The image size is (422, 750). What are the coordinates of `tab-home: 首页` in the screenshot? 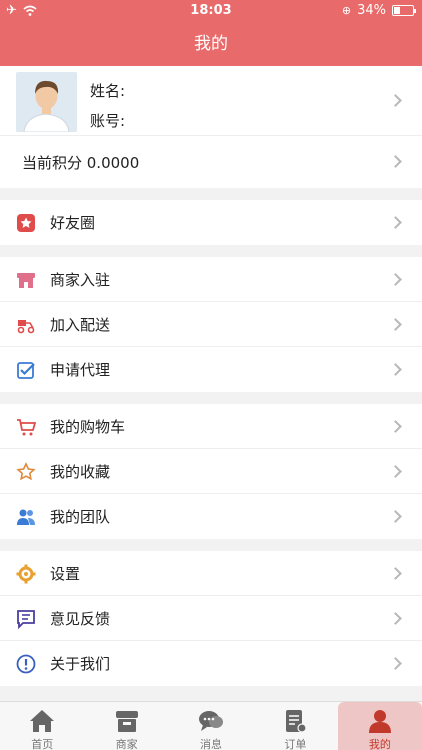 It's located at (42, 726).